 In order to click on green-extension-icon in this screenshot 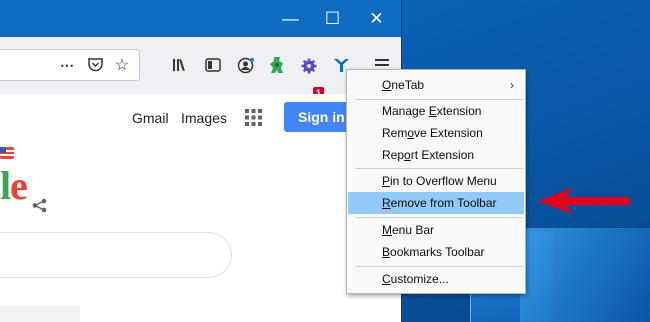, I will do `click(277, 65)`.